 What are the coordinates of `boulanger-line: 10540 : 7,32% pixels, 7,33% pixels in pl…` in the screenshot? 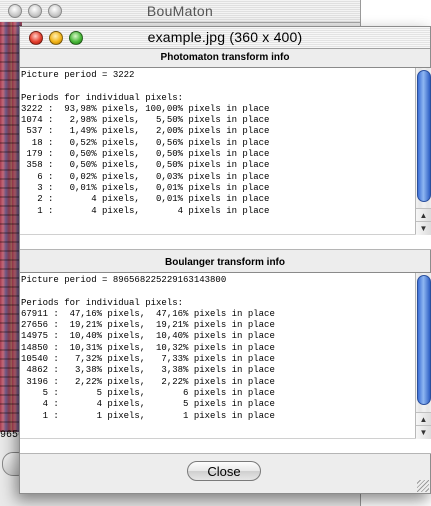 It's located at (148, 359).